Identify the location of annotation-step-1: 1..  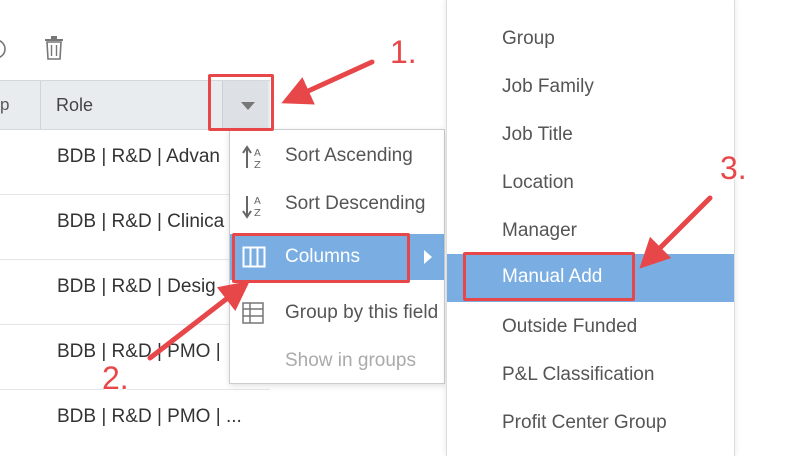
(403, 52).